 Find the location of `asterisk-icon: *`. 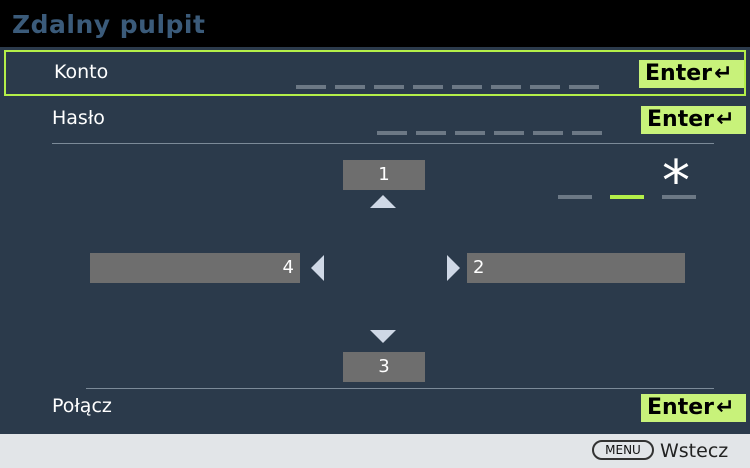

asterisk-icon: * is located at coordinates (676, 181).